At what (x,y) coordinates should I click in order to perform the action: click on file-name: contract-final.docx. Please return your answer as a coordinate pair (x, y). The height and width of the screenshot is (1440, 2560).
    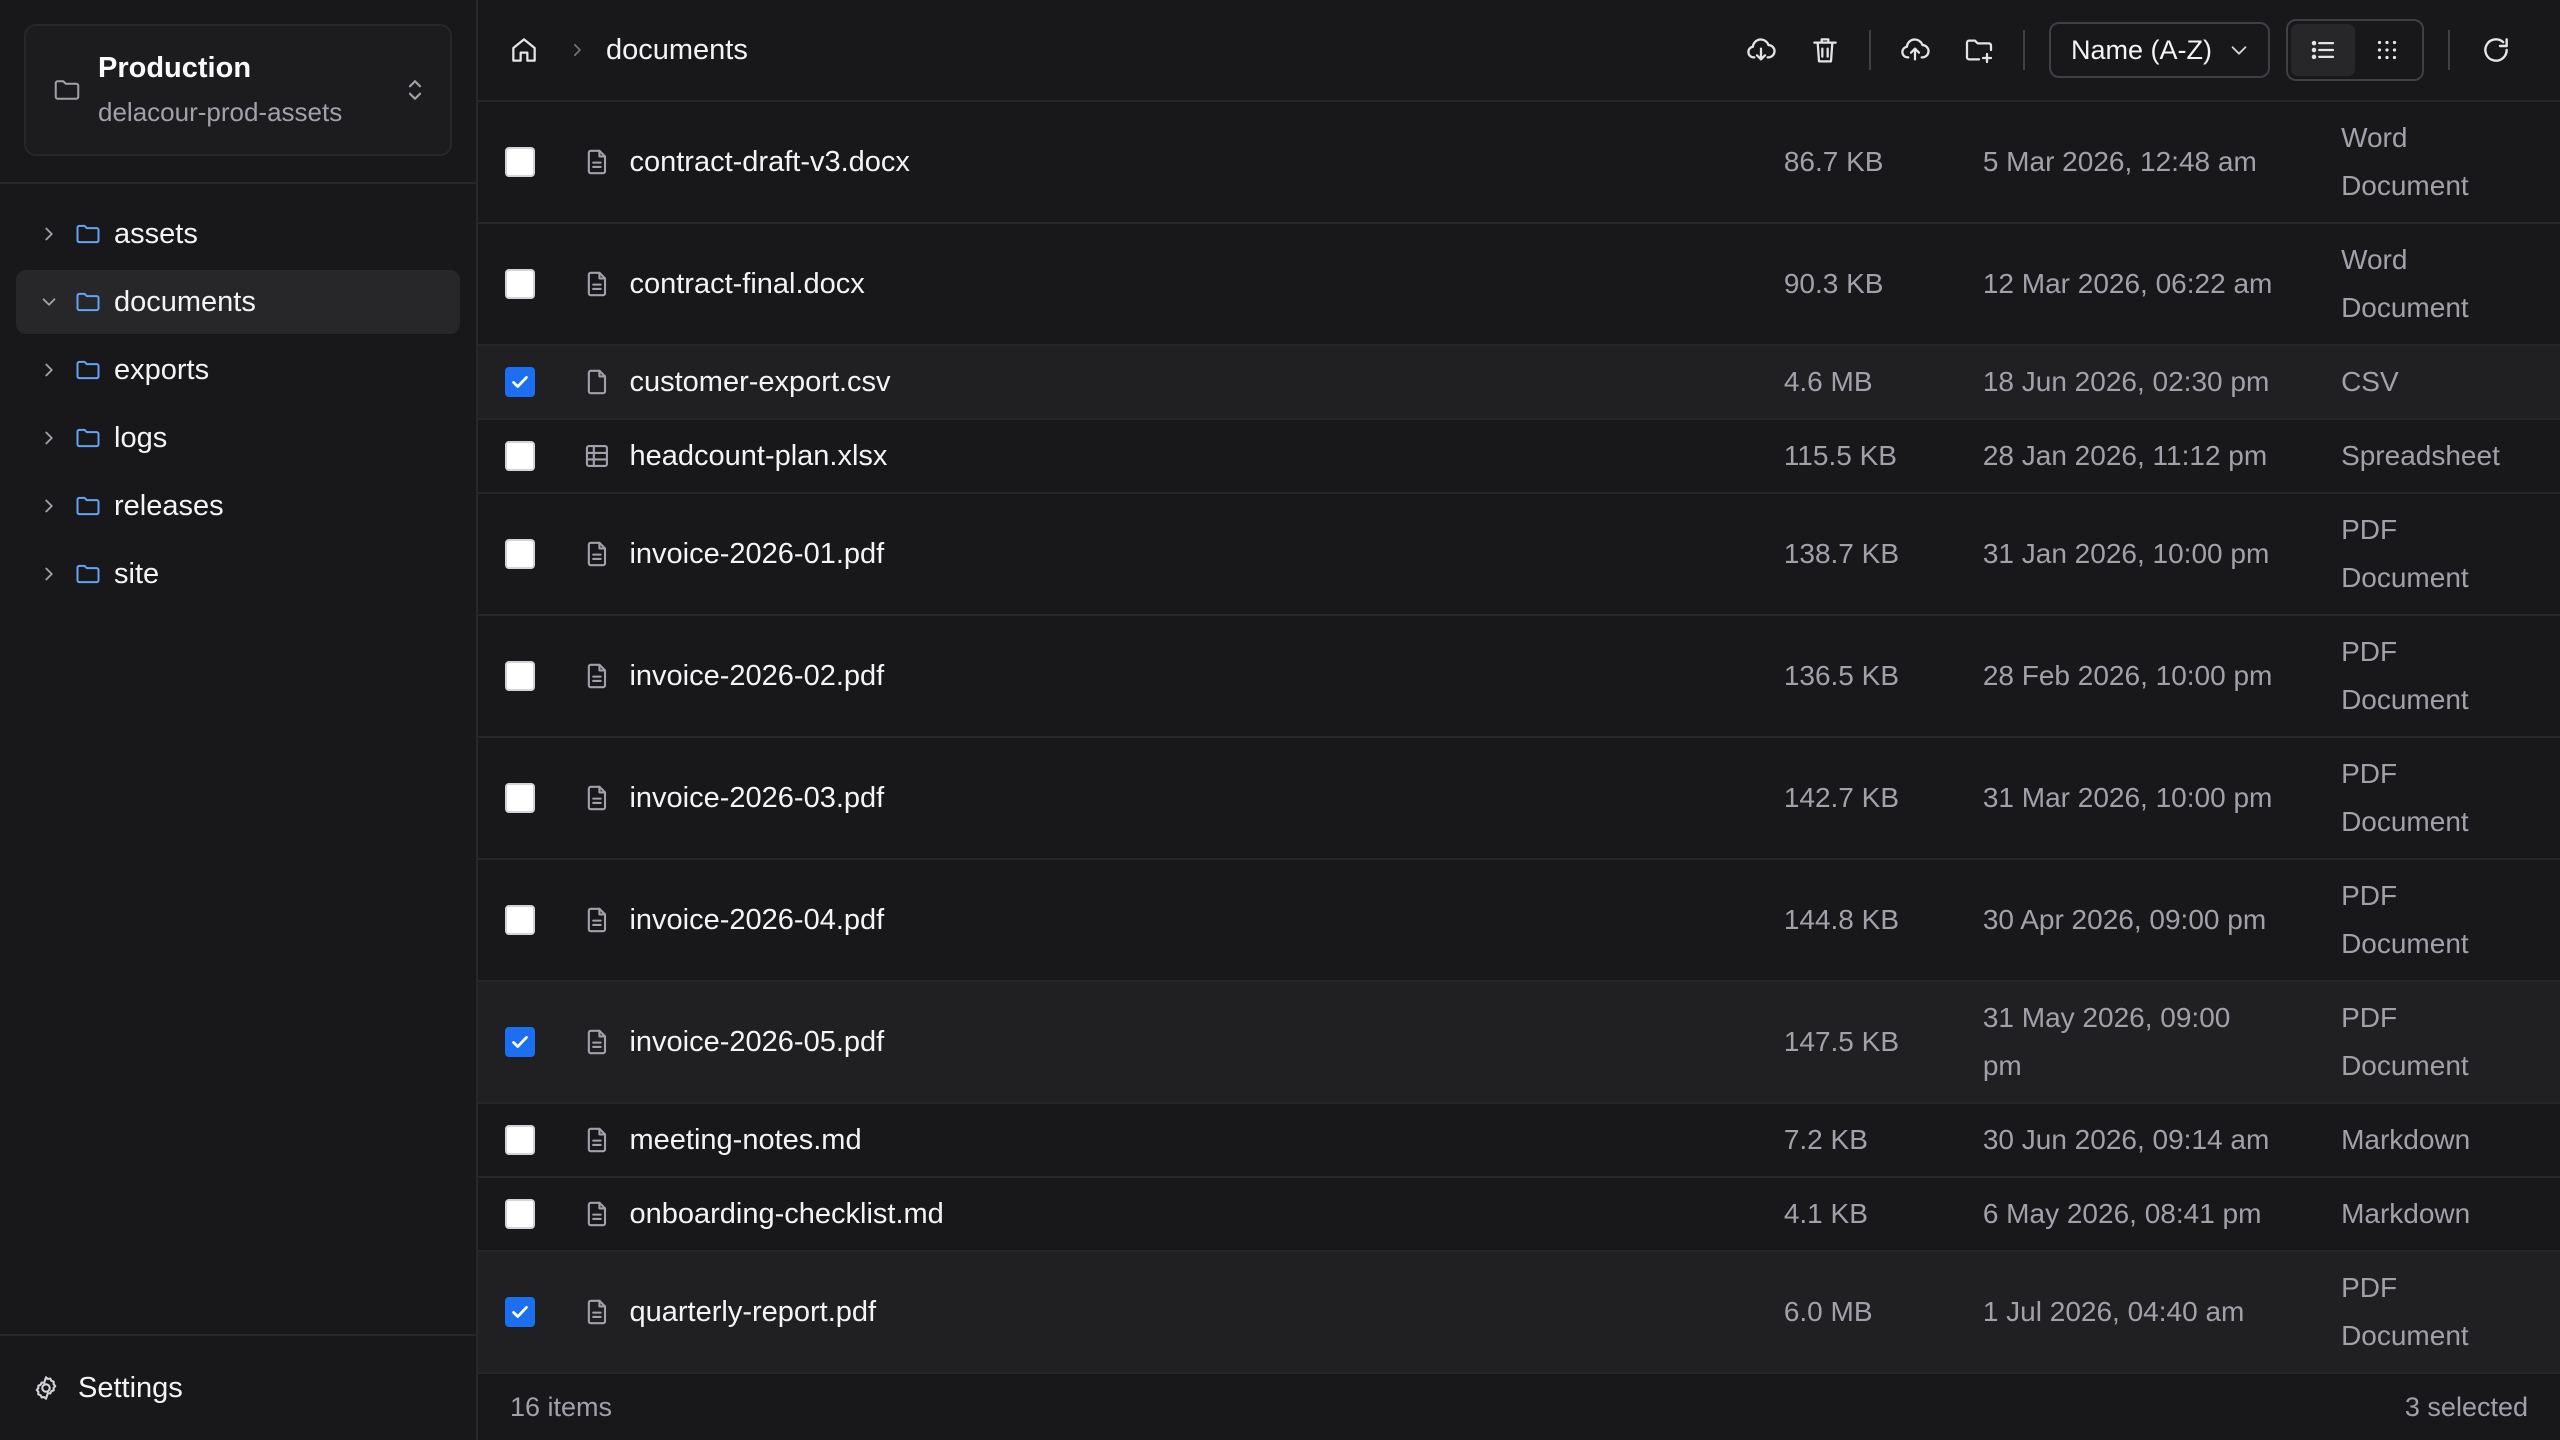
    Looking at the image, I should click on (1206, 284).